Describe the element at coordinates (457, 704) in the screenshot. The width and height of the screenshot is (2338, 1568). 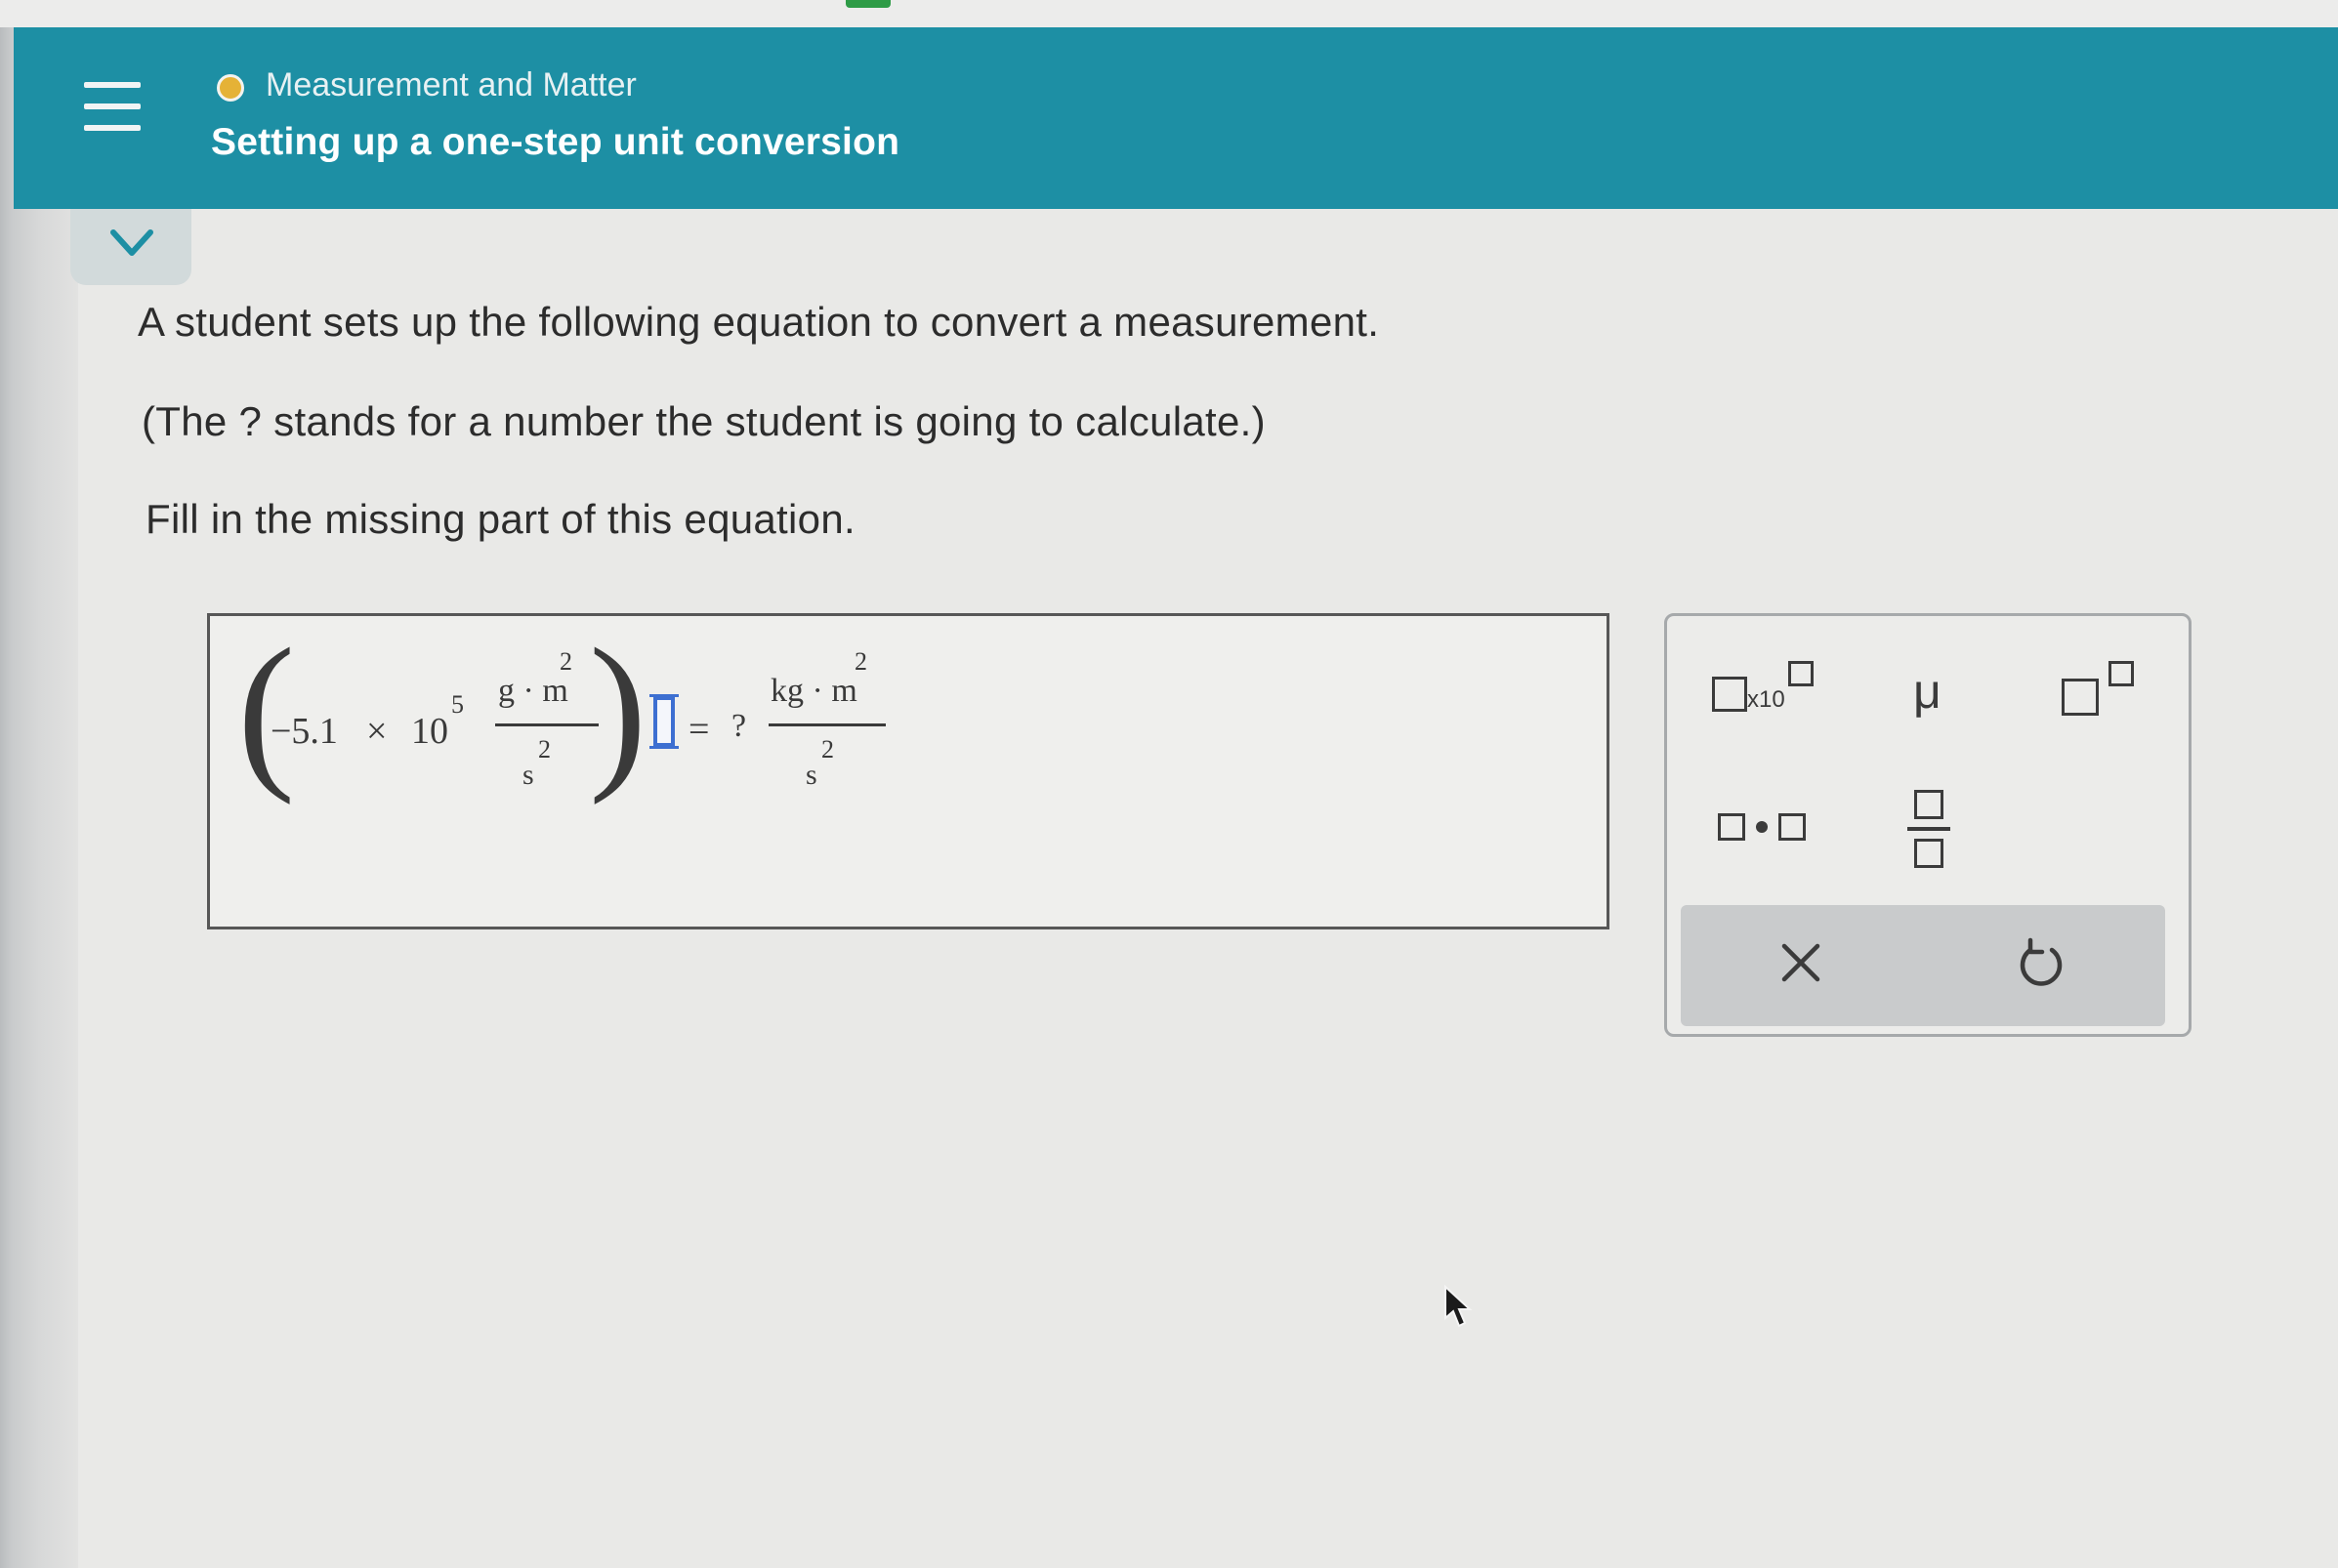
I see `power-exponent: 5` at that location.